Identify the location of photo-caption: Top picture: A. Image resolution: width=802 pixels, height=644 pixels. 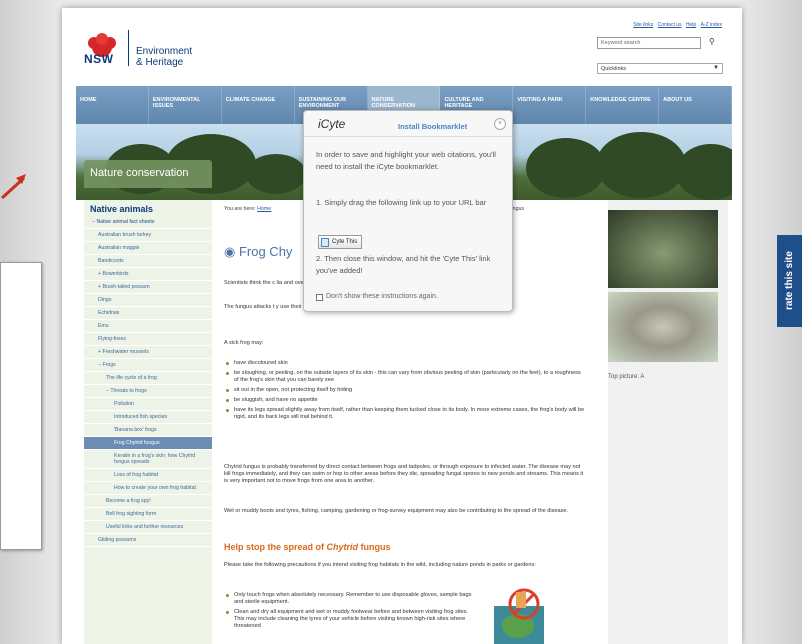
(626, 377).